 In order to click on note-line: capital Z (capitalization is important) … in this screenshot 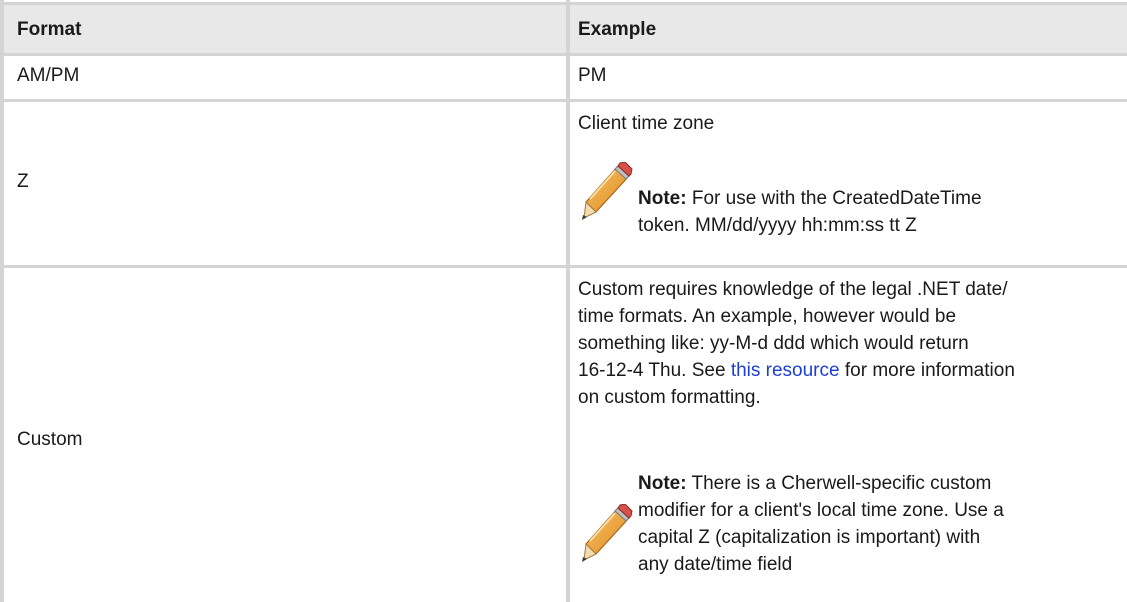, I will do `click(809, 537)`.